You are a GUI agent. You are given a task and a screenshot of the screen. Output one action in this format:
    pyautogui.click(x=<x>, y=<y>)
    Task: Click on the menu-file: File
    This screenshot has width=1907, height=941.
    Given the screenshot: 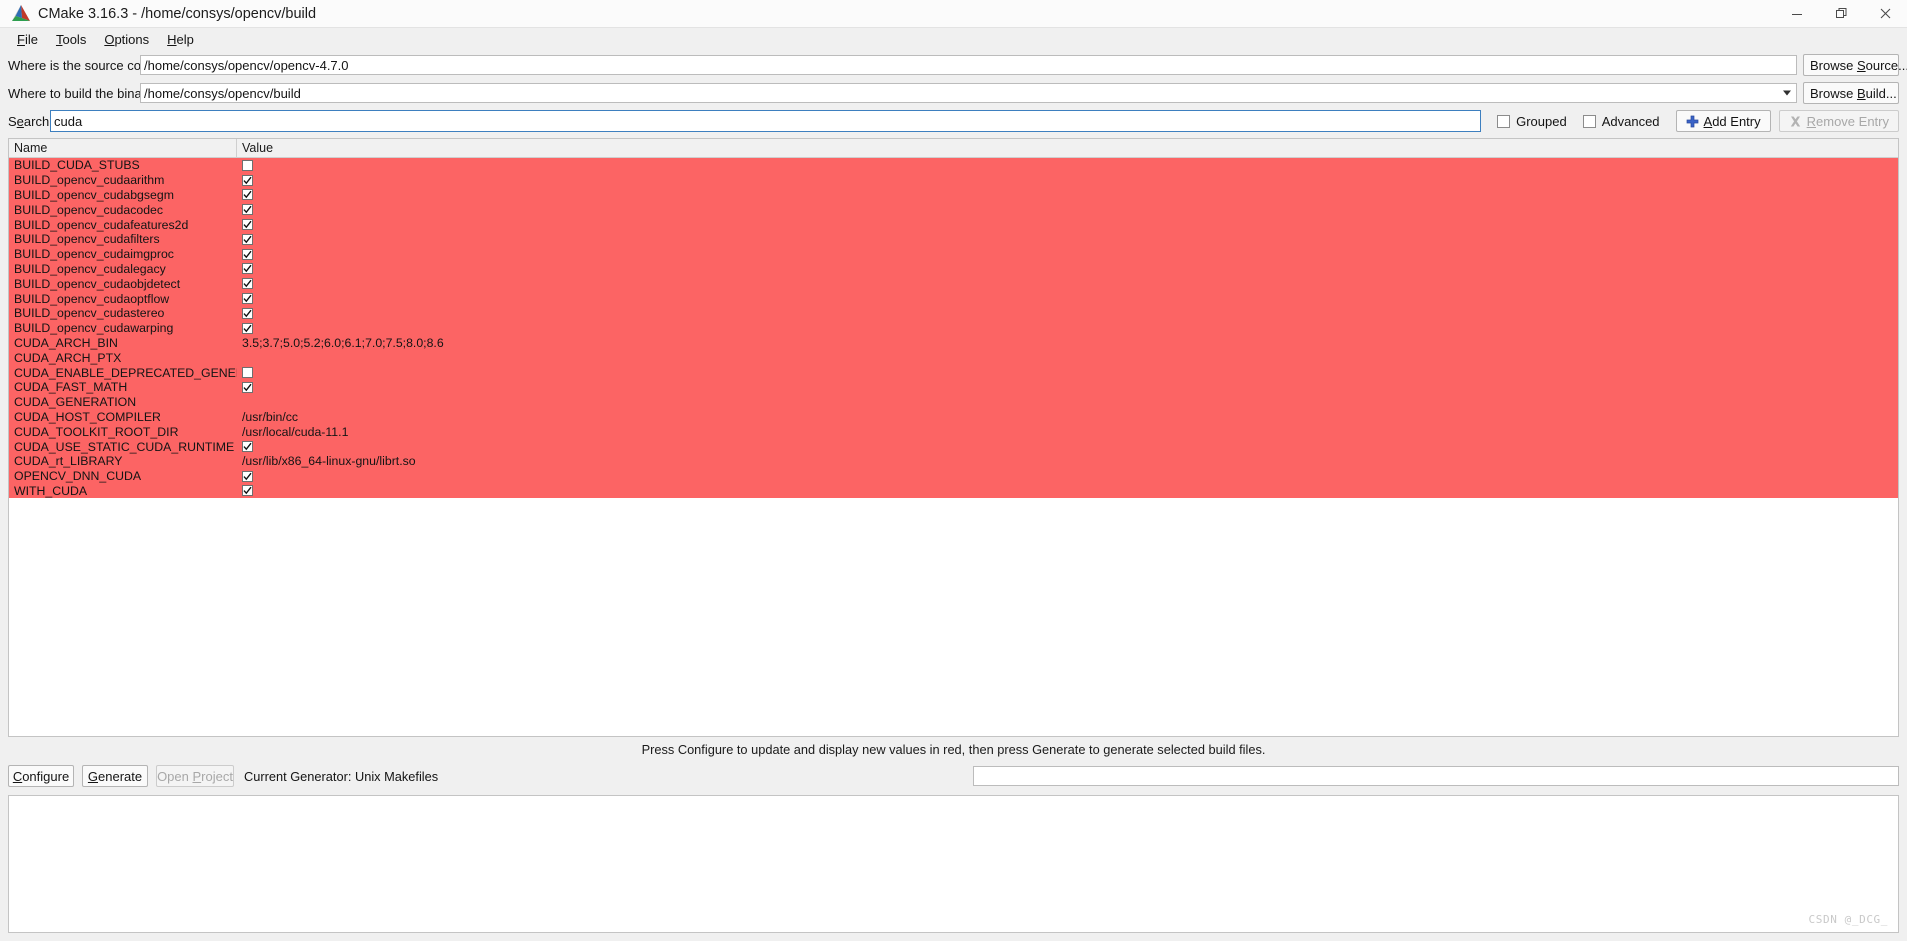 What is the action you would take?
    pyautogui.click(x=27, y=39)
    